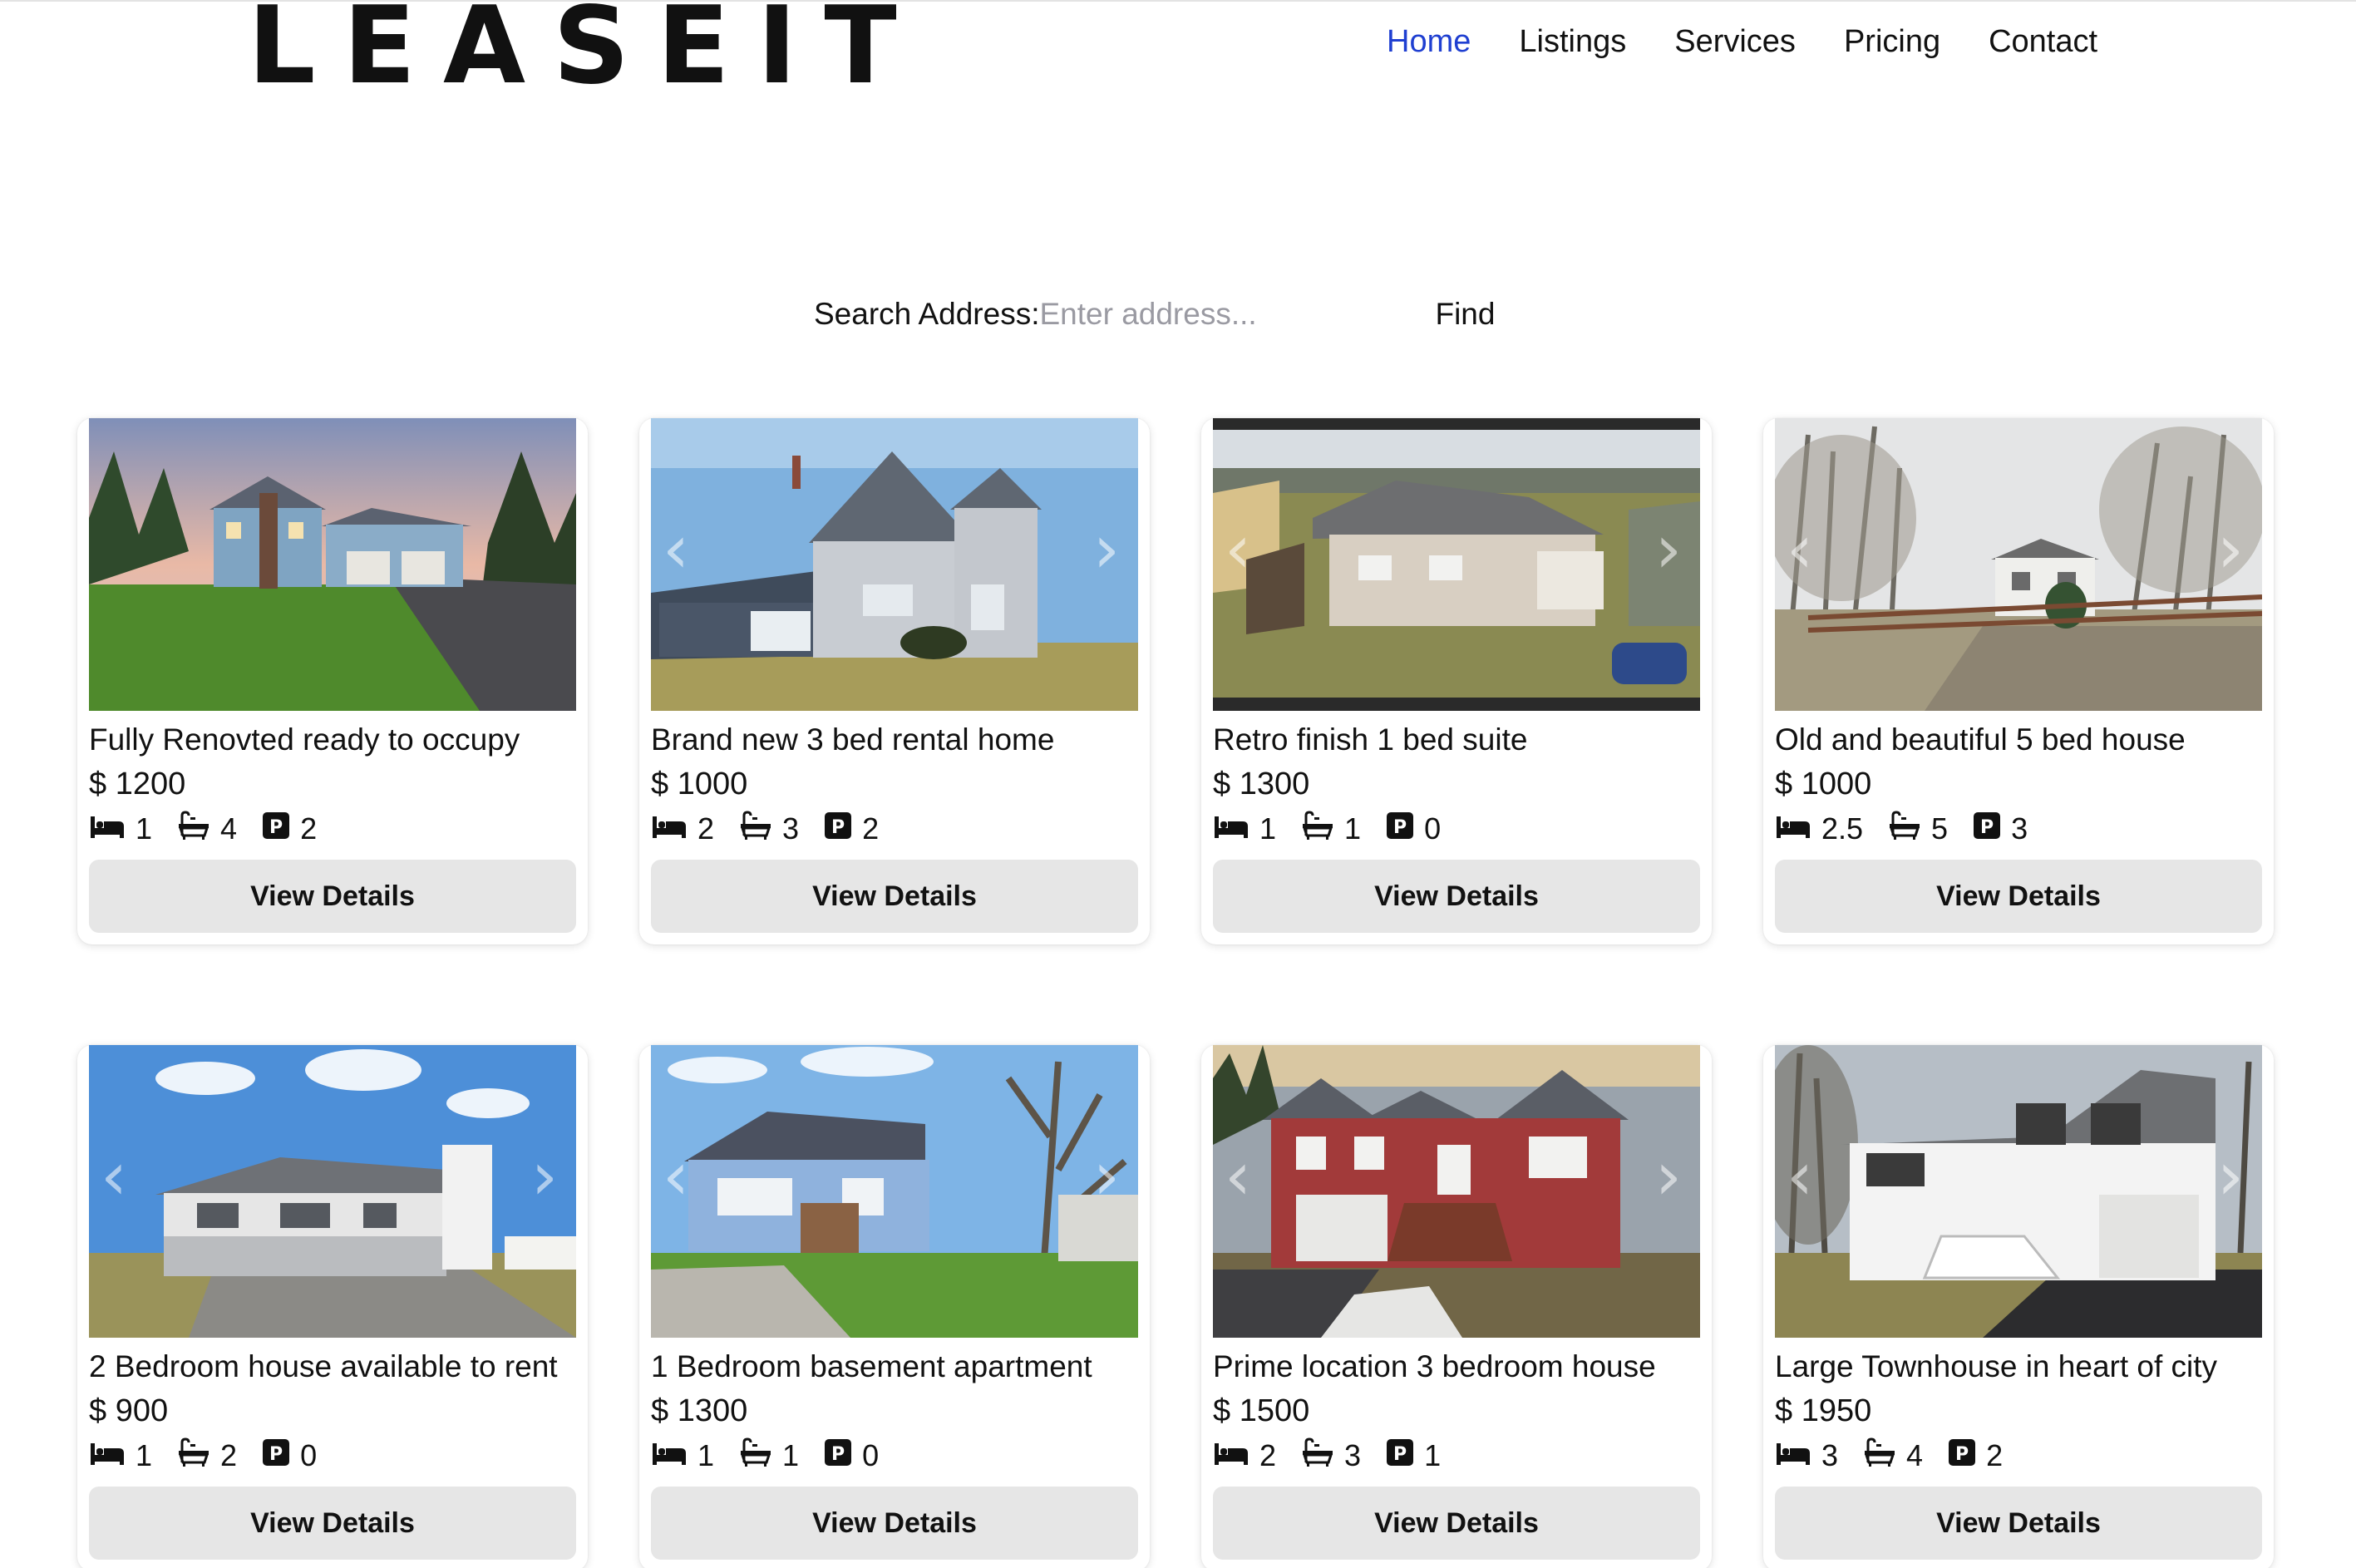 The width and height of the screenshot is (2356, 1568). What do you see at coordinates (2043, 41) in the screenshot?
I see `nav-contact: Contact` at bounding box center [2043, 41].